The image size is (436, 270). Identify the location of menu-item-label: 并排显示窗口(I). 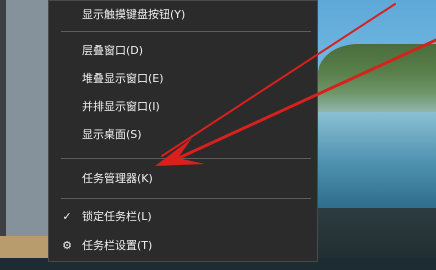
(121, 106).